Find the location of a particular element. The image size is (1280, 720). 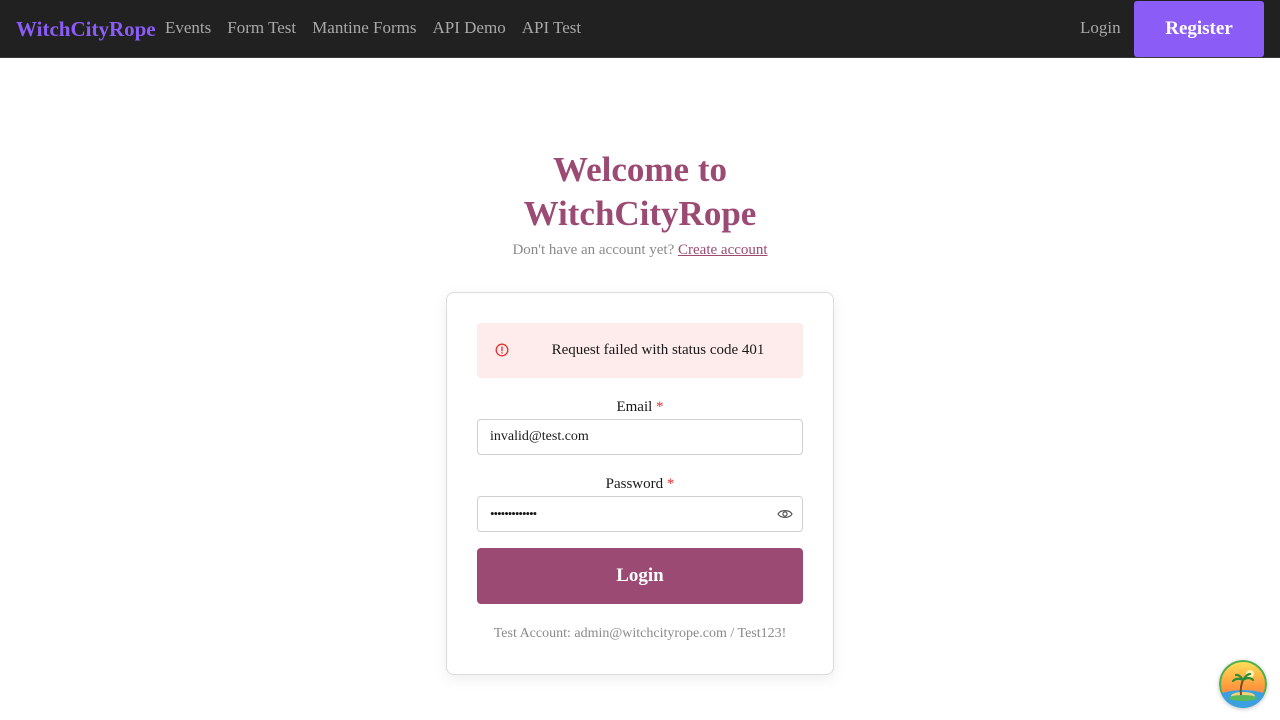

nav-link-form-test: Form Test is located at coordinates (261, 28).